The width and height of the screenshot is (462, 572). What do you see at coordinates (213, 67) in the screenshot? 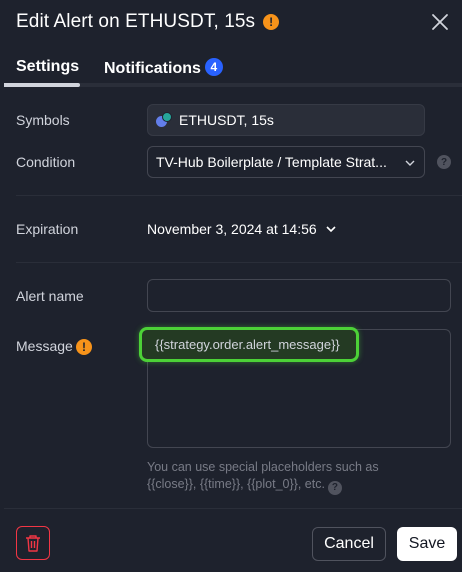
I see `notifications-count-badge: 4` at bounding box center [213, 67].